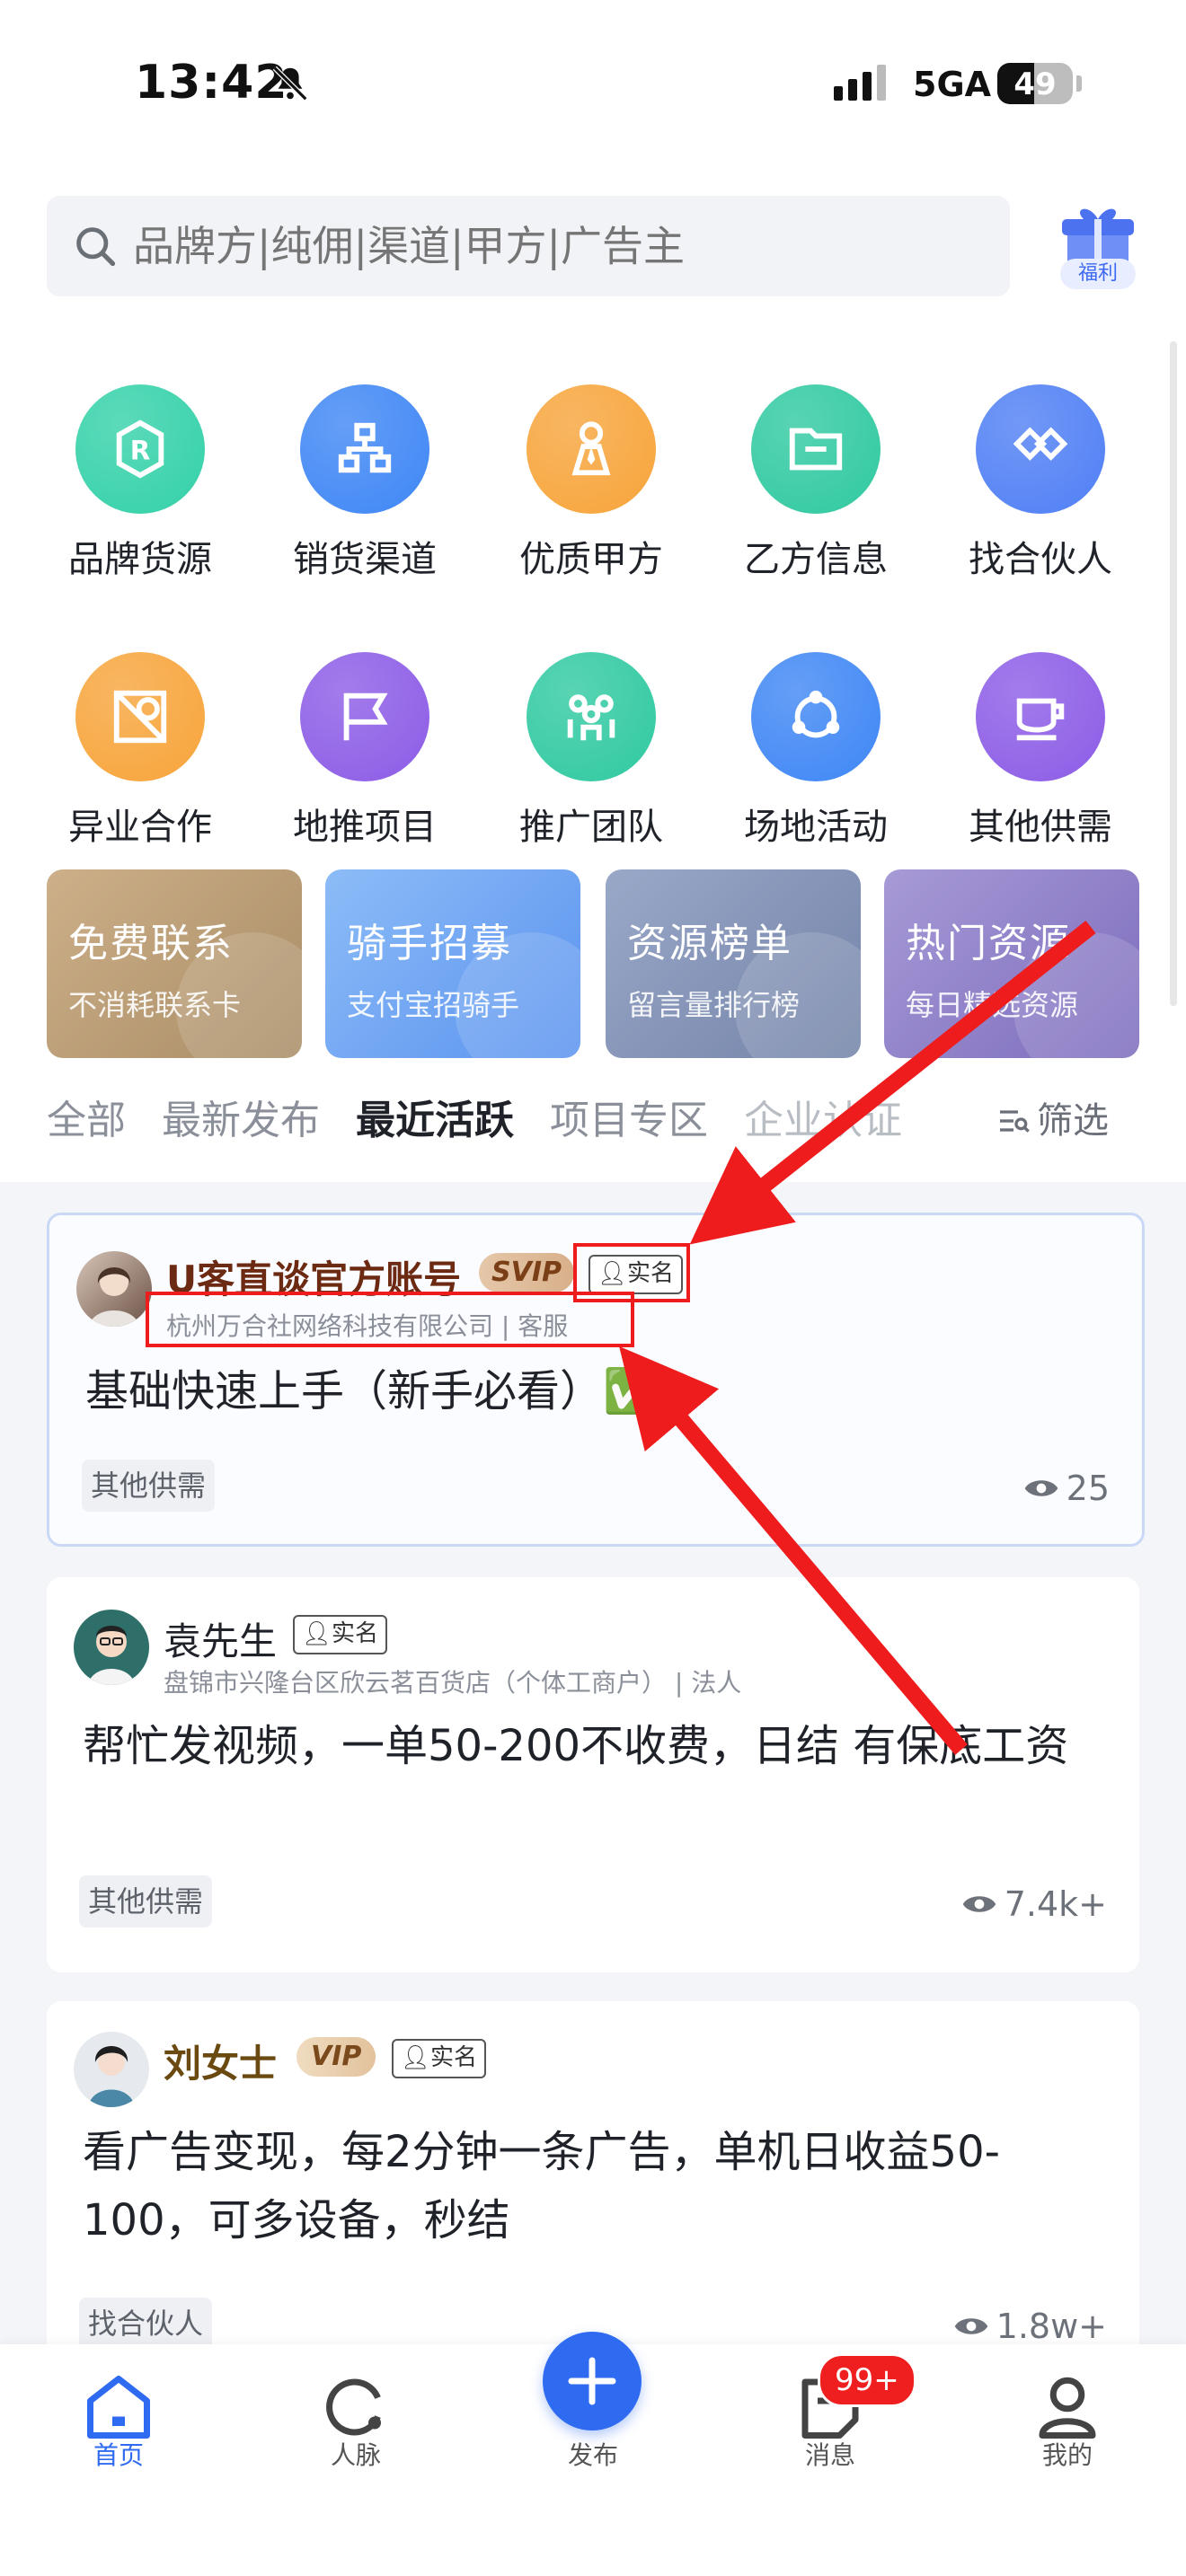 This screenshot has height=2576, width=1186. Describe the element at coordinates (111, 1655) in the screenshot. I see `avatar-man-icon` at that location.